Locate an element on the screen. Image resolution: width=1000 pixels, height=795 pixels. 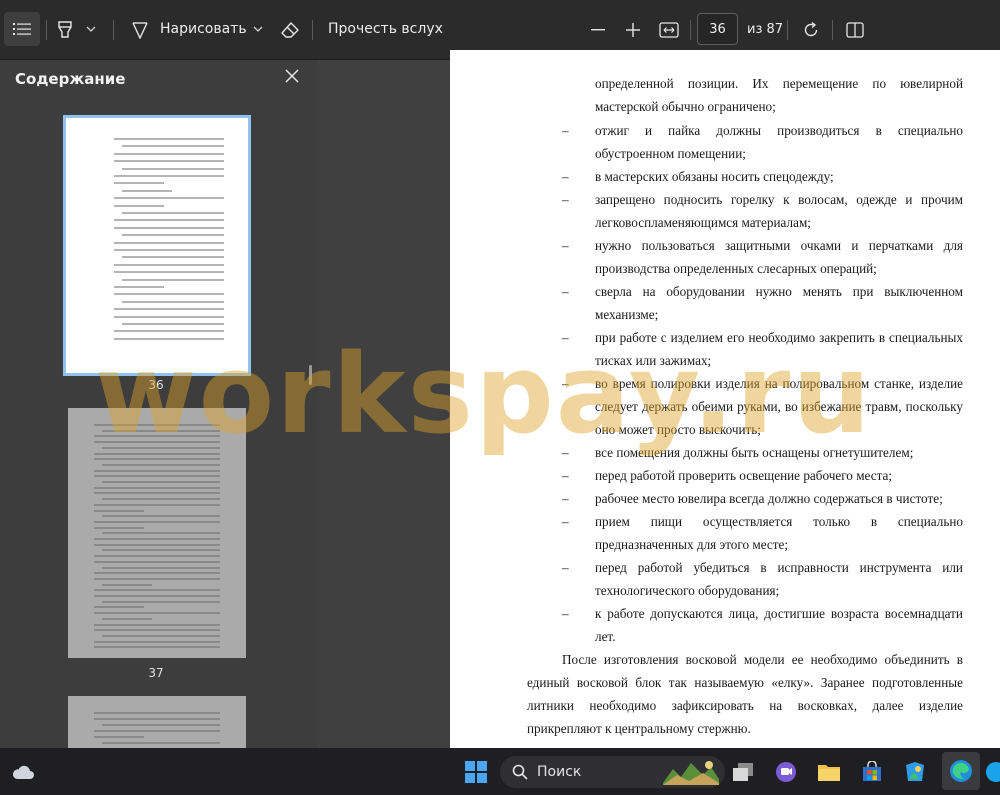
sidebar-scrollbar is located at coordinates (310, 375).